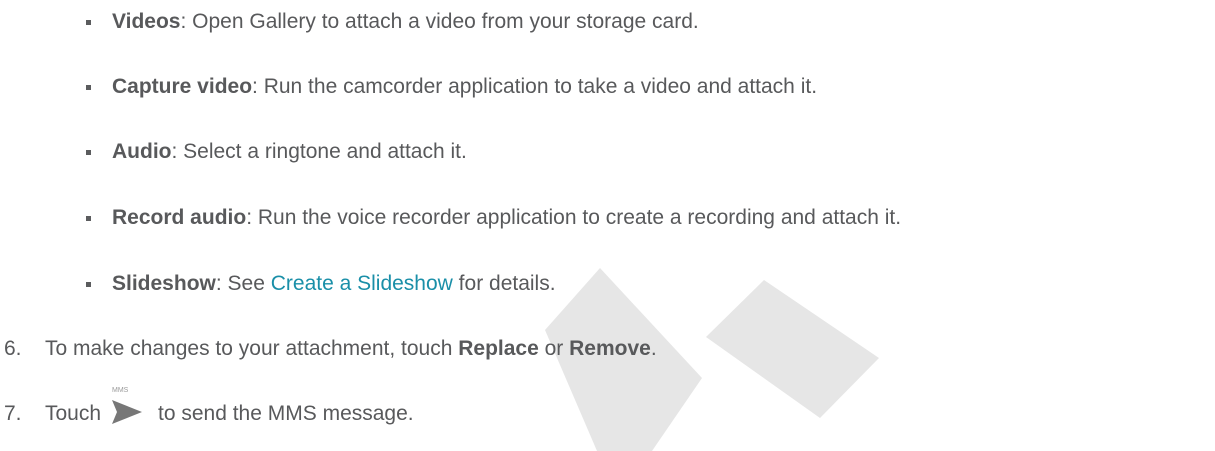 The width and height of the screenshot is (1215, 451). I want to click on list-item-audio: Audio: Select a ringtone and attach it., so click(289, 152).